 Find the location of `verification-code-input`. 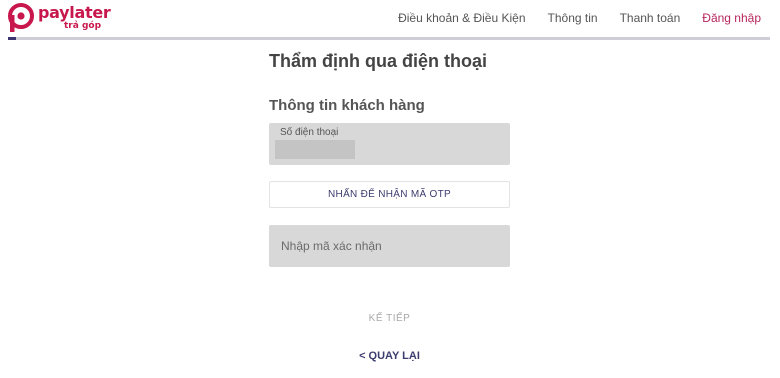

verification-code-input is located at coordinates (389, 246).